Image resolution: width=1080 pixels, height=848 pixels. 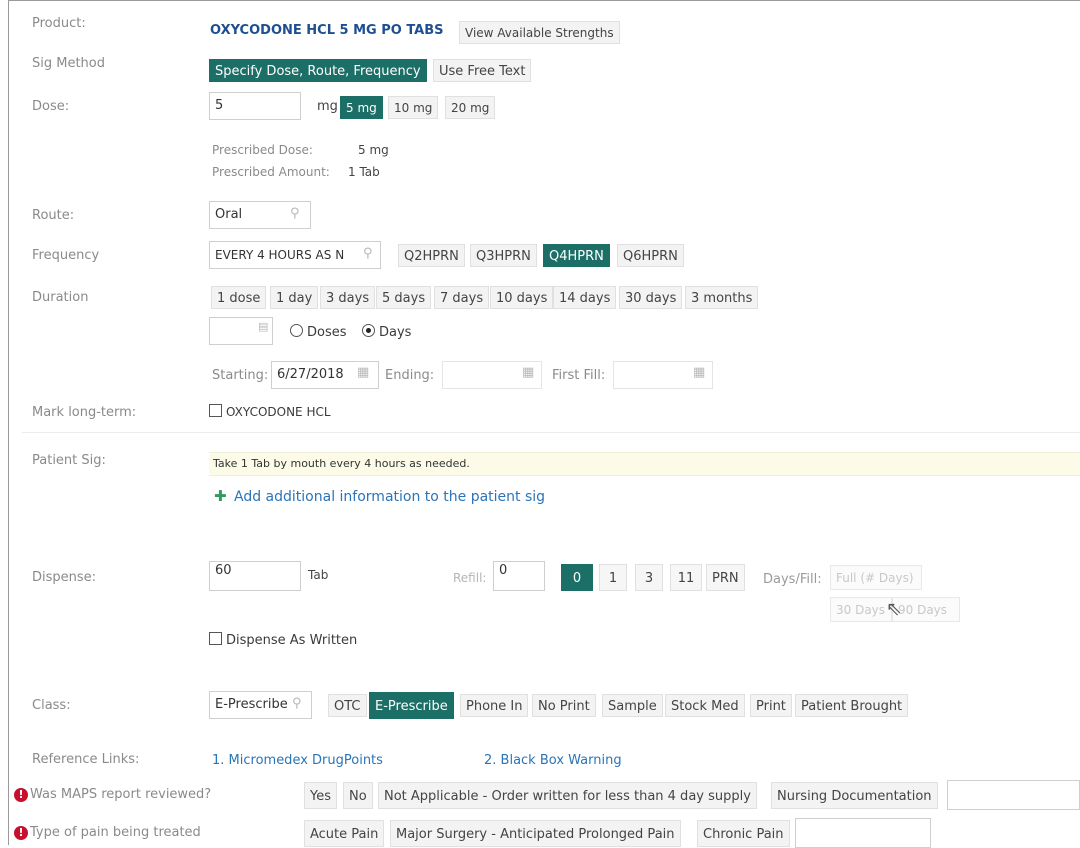 I want to click on black-box-warning-link: 2. Black Box Warning, so click(x=553, y=760).